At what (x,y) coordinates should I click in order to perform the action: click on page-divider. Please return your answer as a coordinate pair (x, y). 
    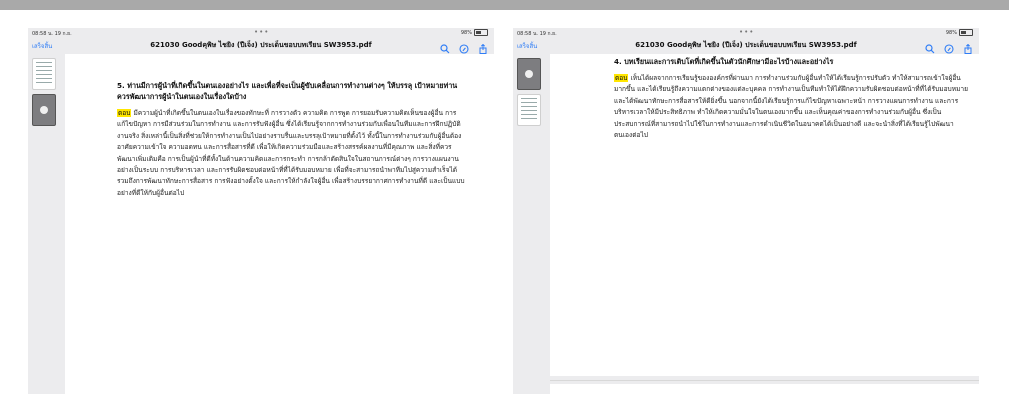
    Looking at the image, I should click on (764, 380).